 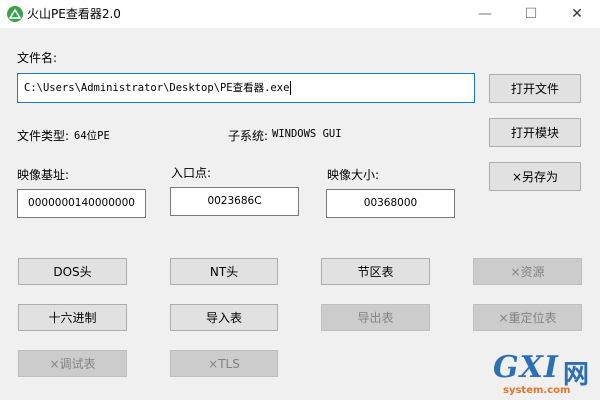 I want to click on save-as-button: ×另存为, so click(x=535, y=176).